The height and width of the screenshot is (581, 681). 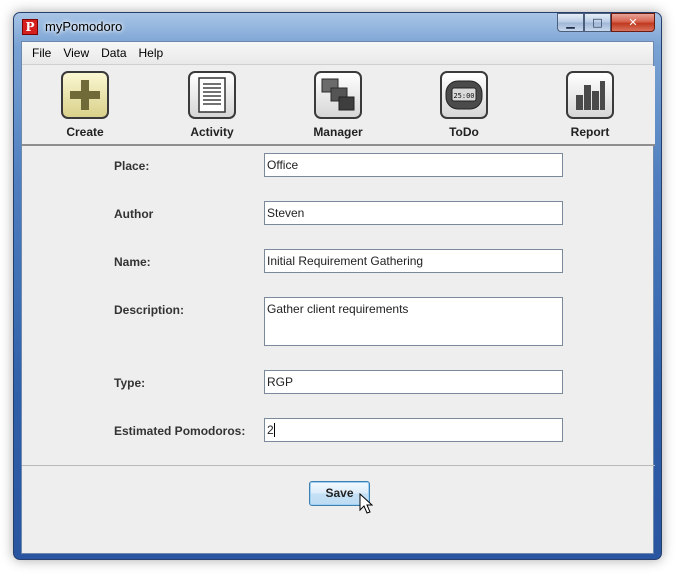 I want to click on title-bar: P myPomodoro ▁ □ ✕, so click(x=337, y=26).